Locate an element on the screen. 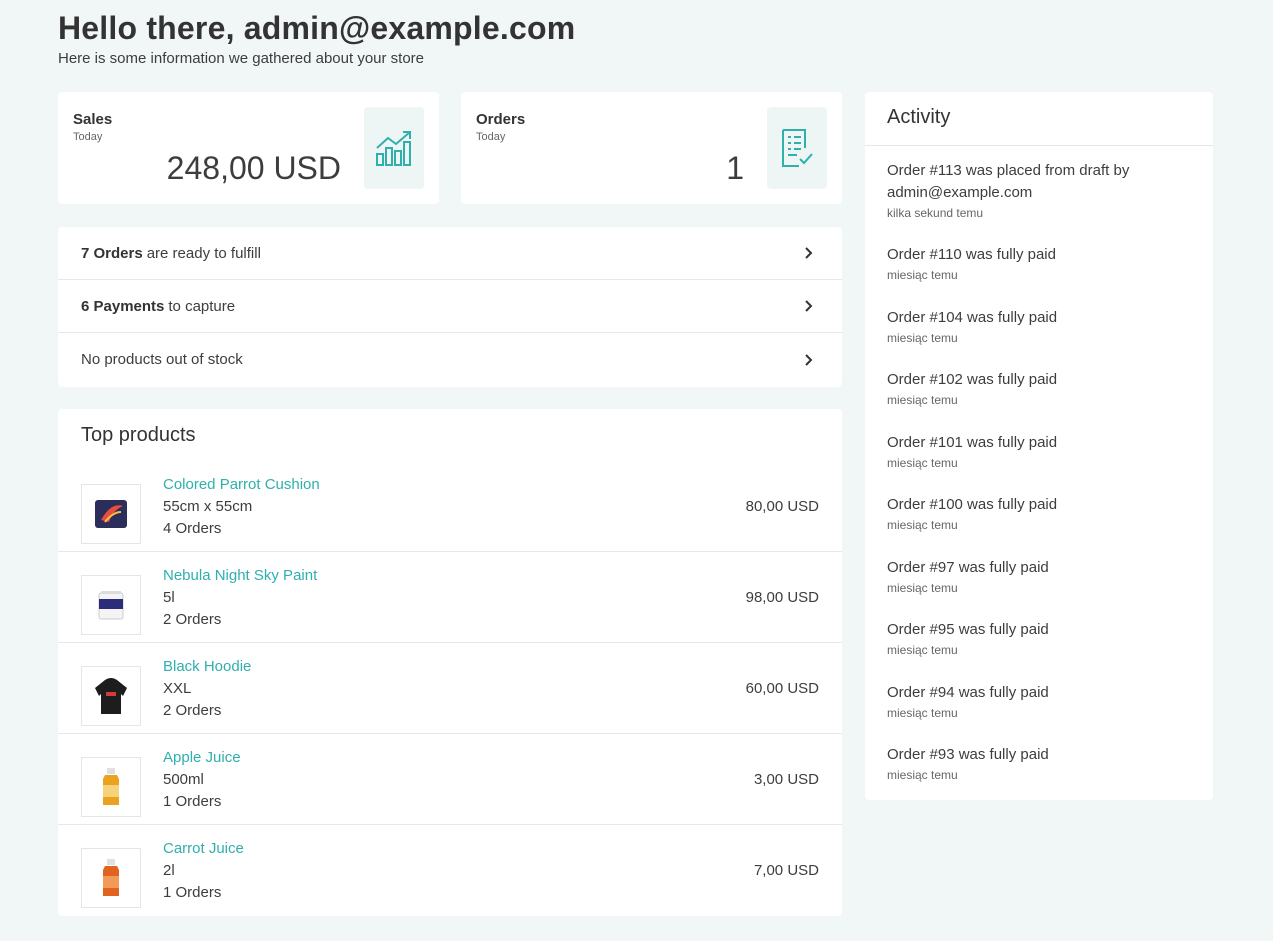 Image resolution: width=1273 pixels, height=941 pixels. chart-growth-icon is located at coordinates (394, 148).